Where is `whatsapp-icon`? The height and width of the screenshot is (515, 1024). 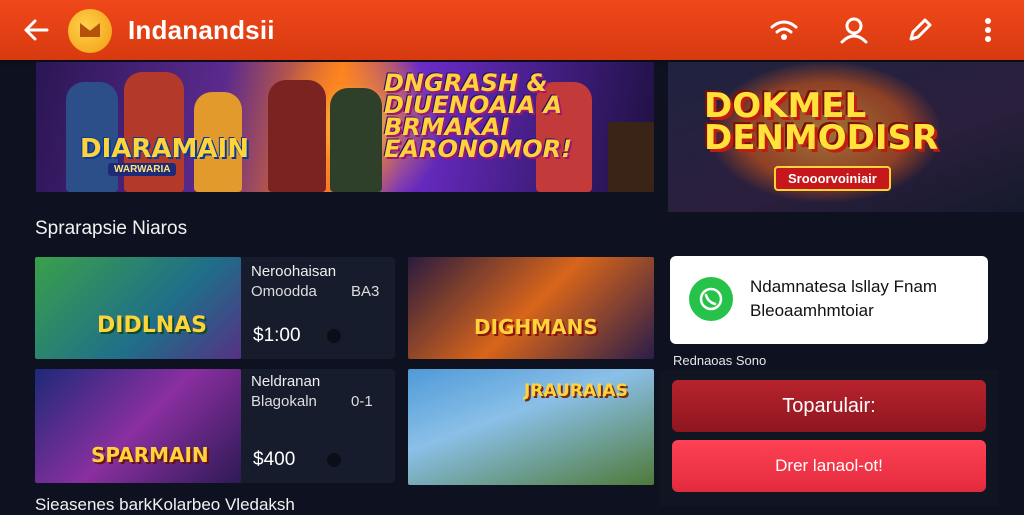 whatsapp-icon is located at coordinates (711, 299).